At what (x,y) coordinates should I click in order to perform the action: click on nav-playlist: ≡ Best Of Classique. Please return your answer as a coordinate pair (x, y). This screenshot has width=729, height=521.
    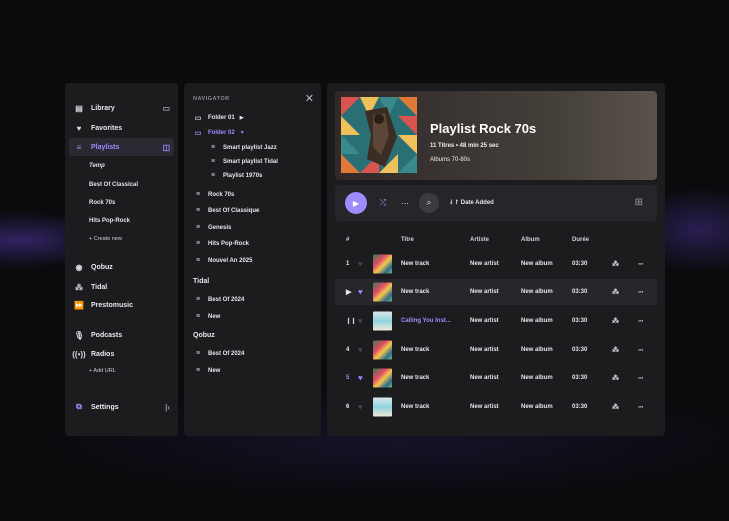
    Looking at the image, I should click on (226, 210).